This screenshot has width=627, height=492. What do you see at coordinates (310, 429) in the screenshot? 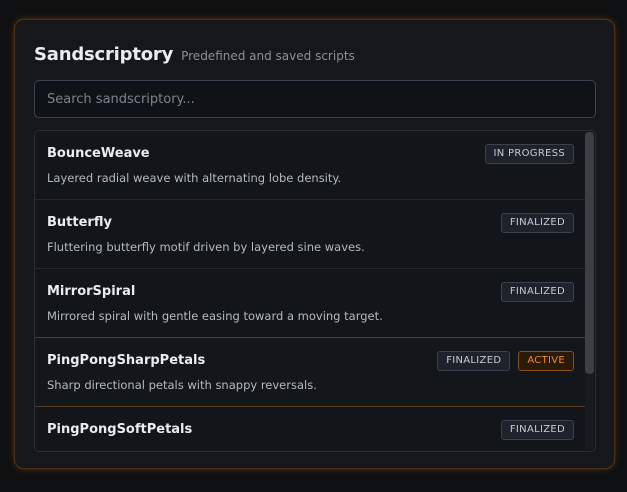
I see `script-item-pingpongsoftpetals: PingPongSoftPetals FINALIZED` at bounding box center [310, 429].